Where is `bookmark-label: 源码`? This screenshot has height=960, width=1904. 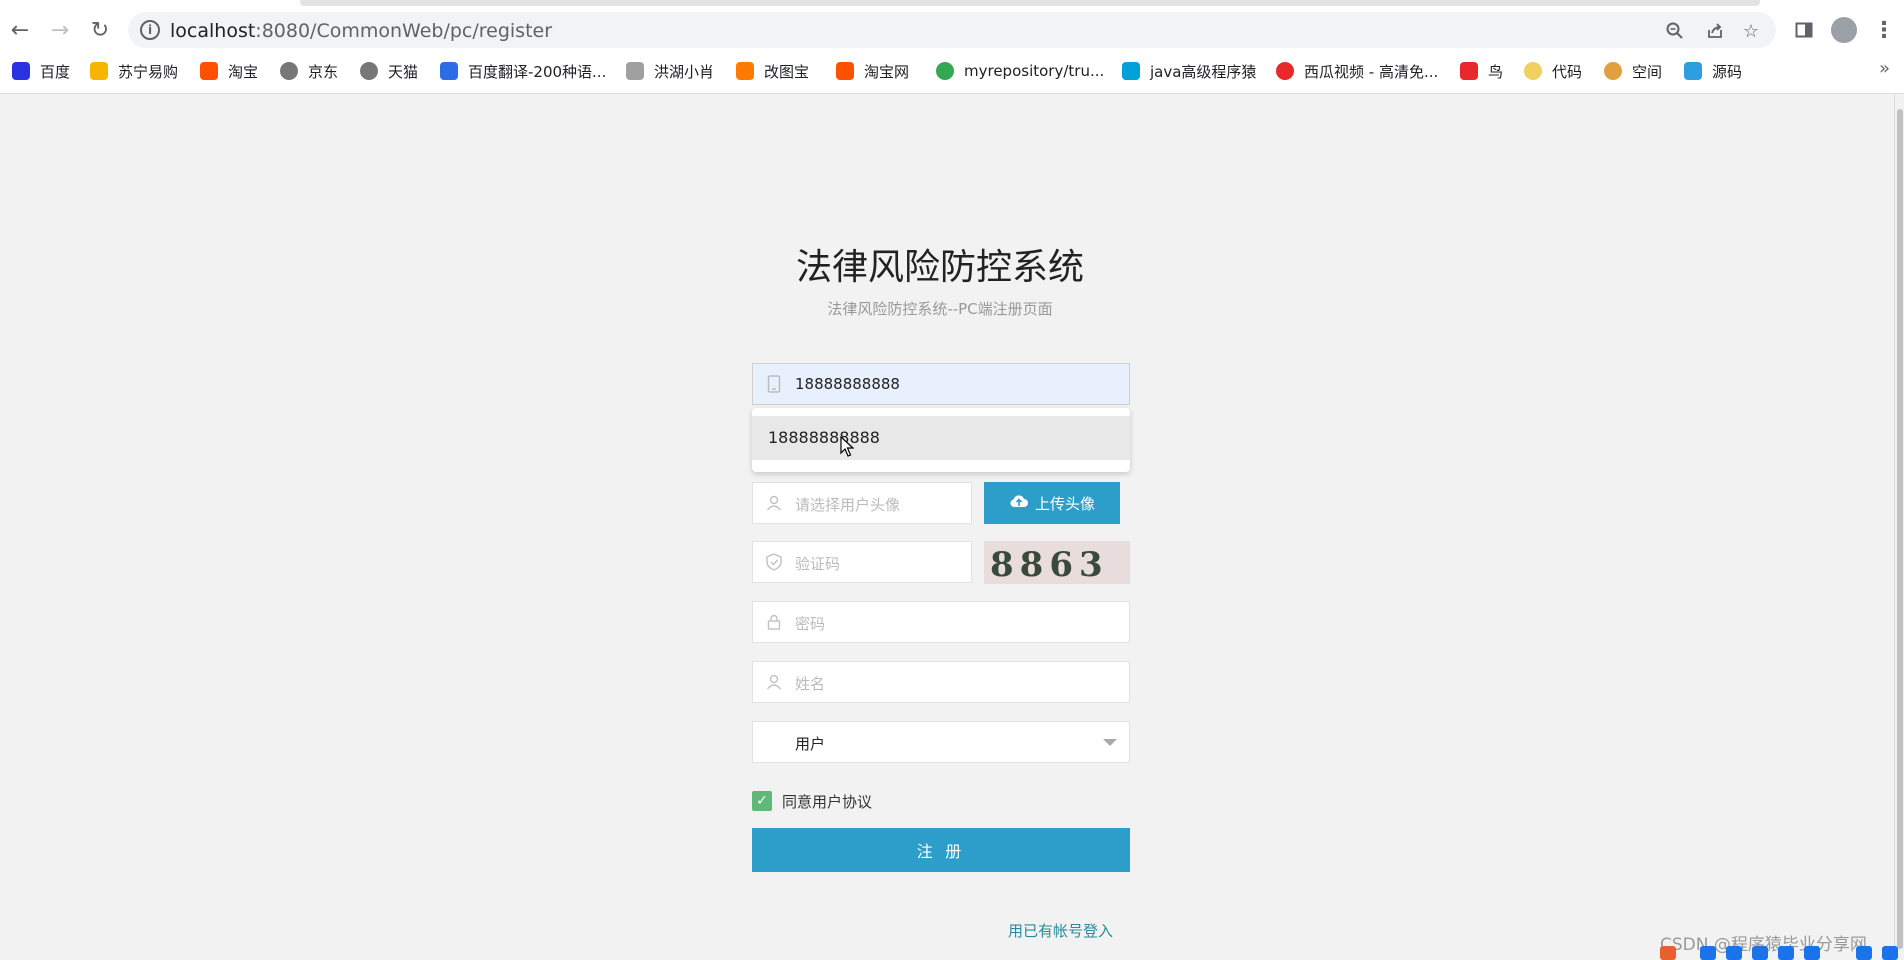 bookmark-label: 源码 is located at coordinates (1727, 71).